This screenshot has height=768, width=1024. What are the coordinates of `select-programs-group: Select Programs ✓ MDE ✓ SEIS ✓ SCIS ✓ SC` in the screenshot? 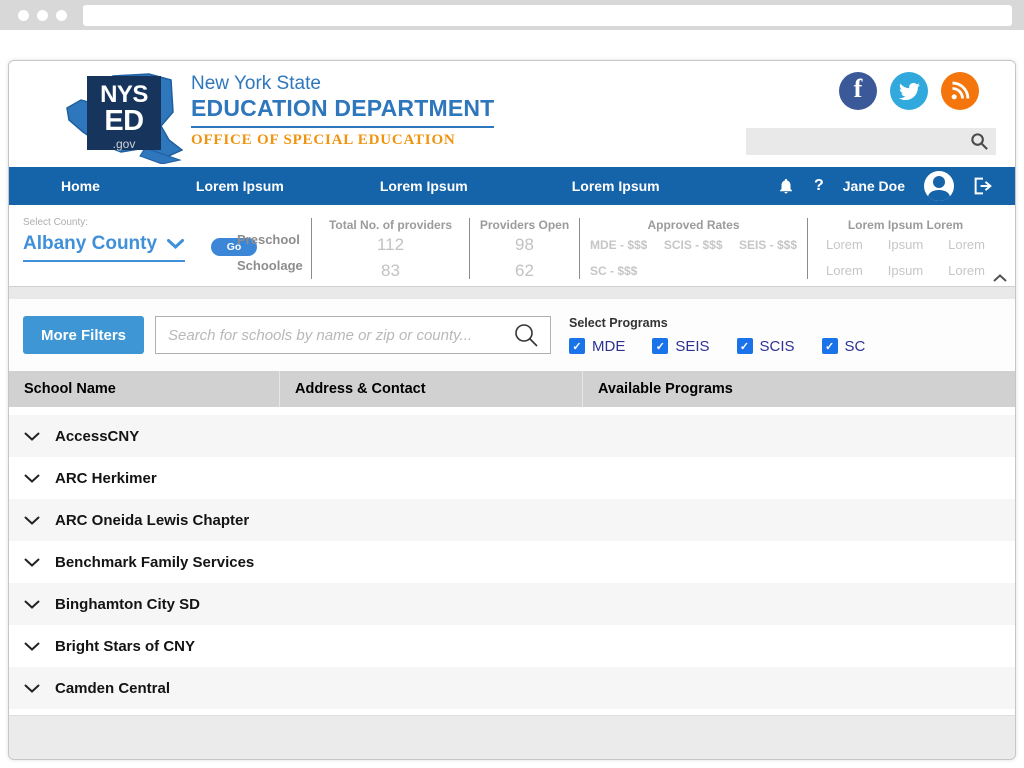 It's located at (717, 335).